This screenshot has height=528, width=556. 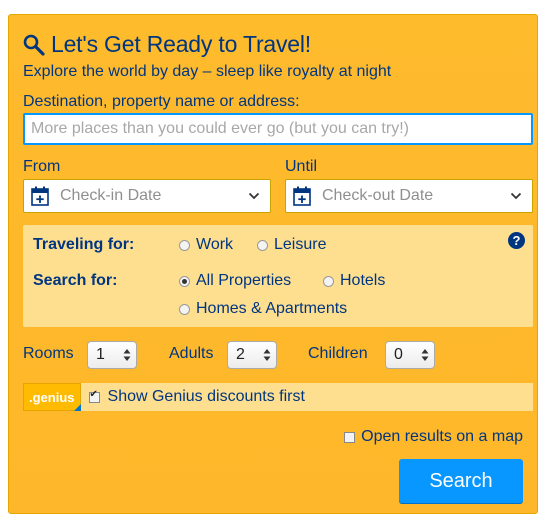 I want to click on adults-select: 2, so click(x=252, y=355).